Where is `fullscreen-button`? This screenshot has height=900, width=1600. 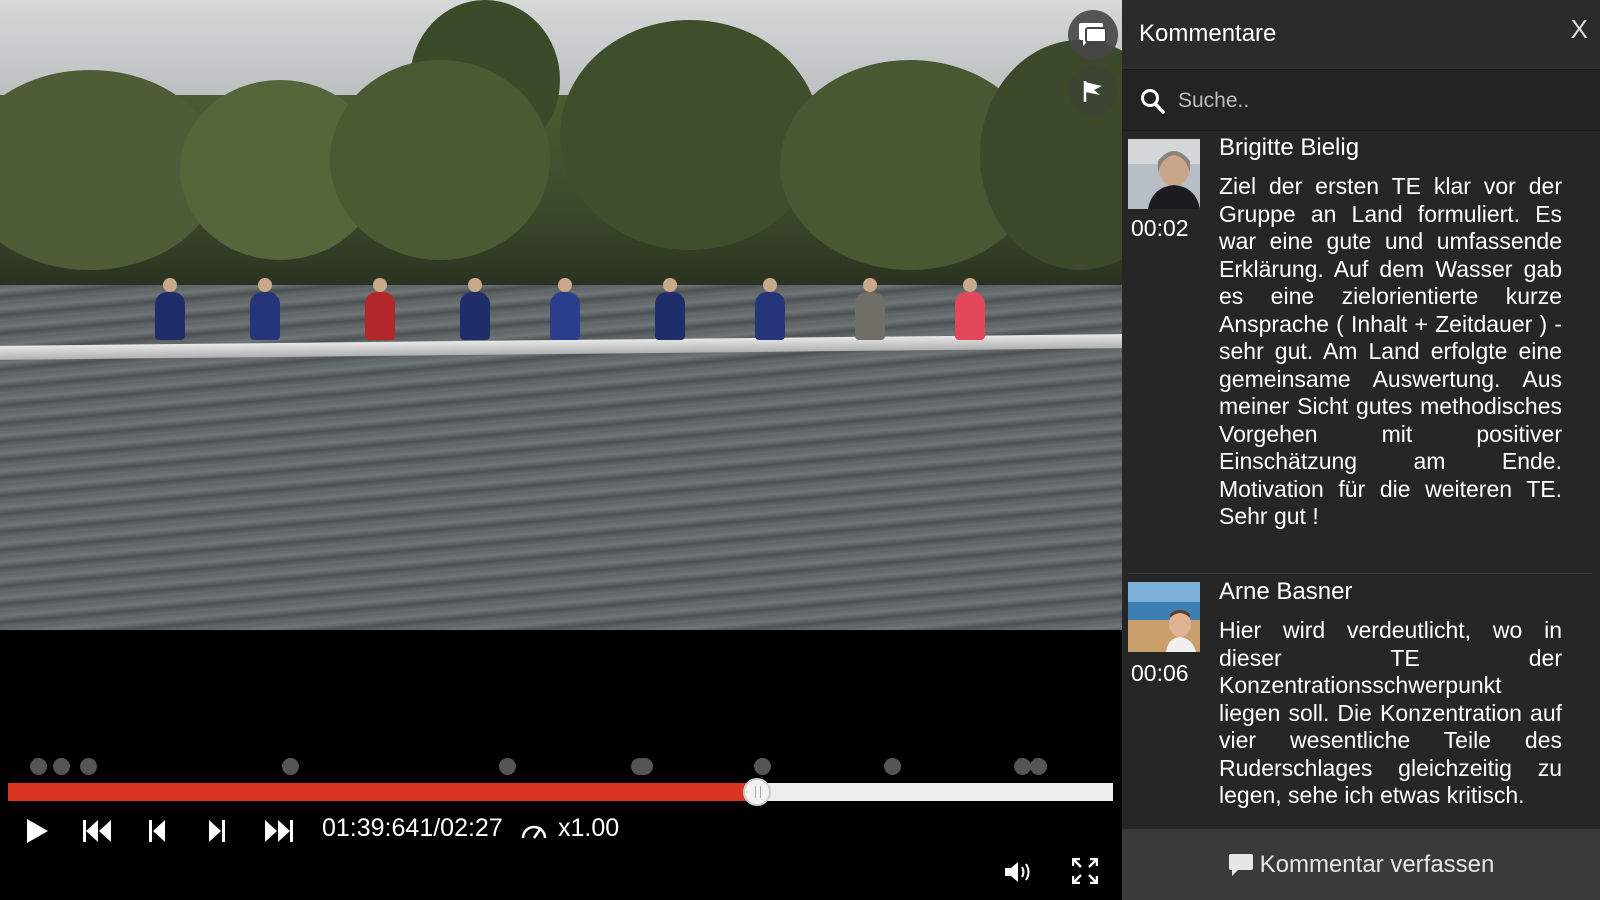 fullscreen-button is located at coordinates (1085, 873).